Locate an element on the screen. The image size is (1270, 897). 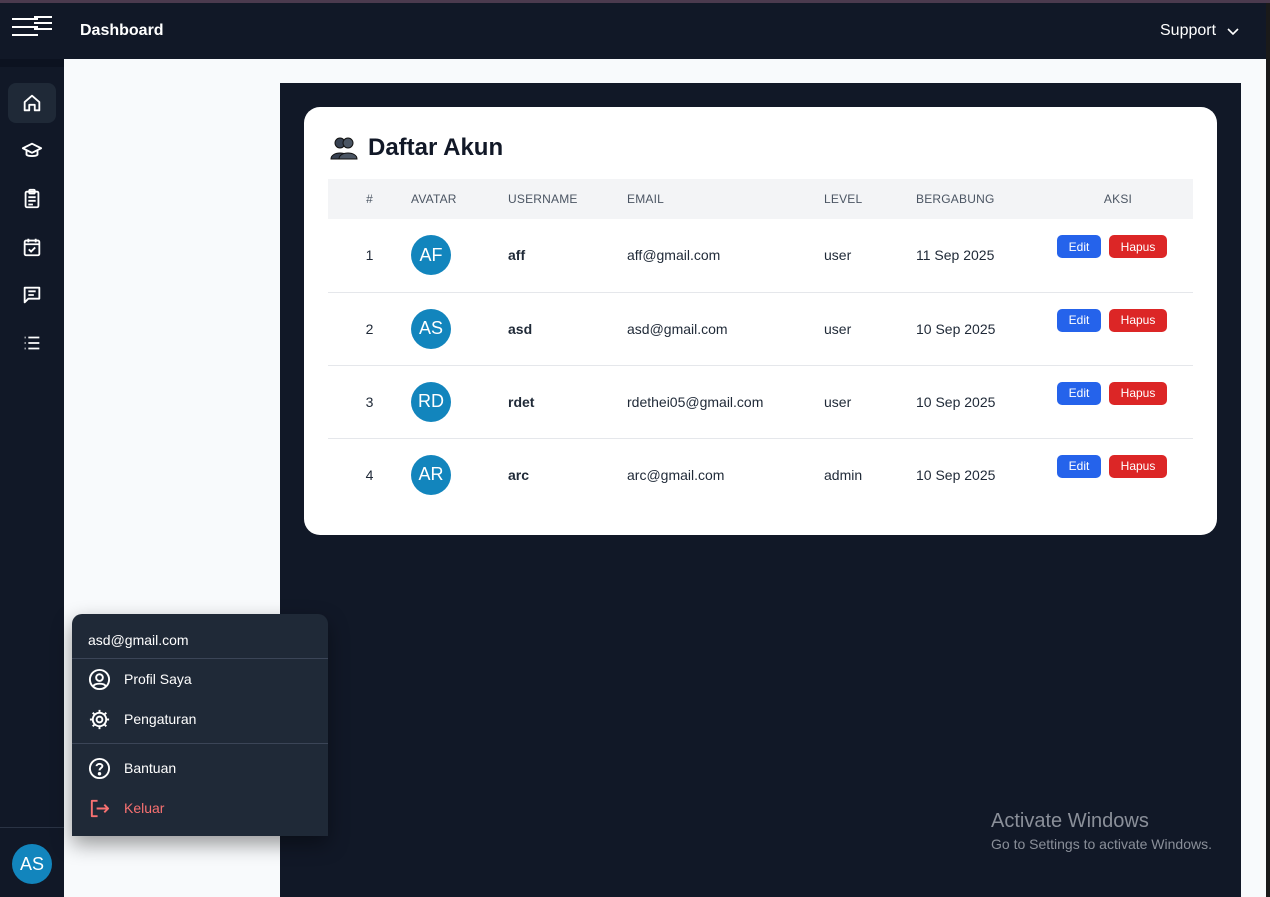
content-top-gap is located at coordinates (760, 71).